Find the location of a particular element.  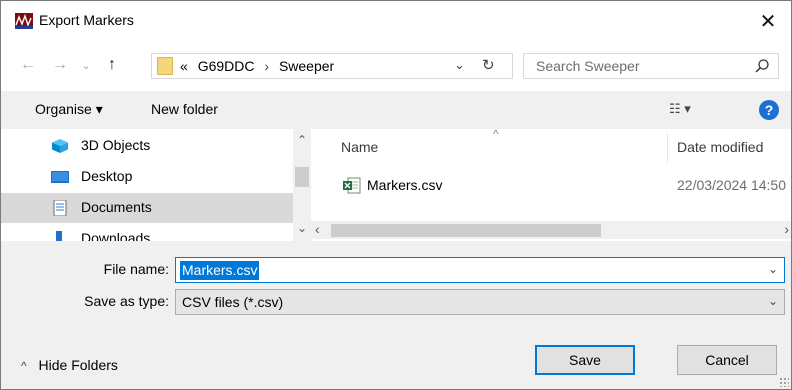

up-button: ↑ is located at coordinates (112, 65).